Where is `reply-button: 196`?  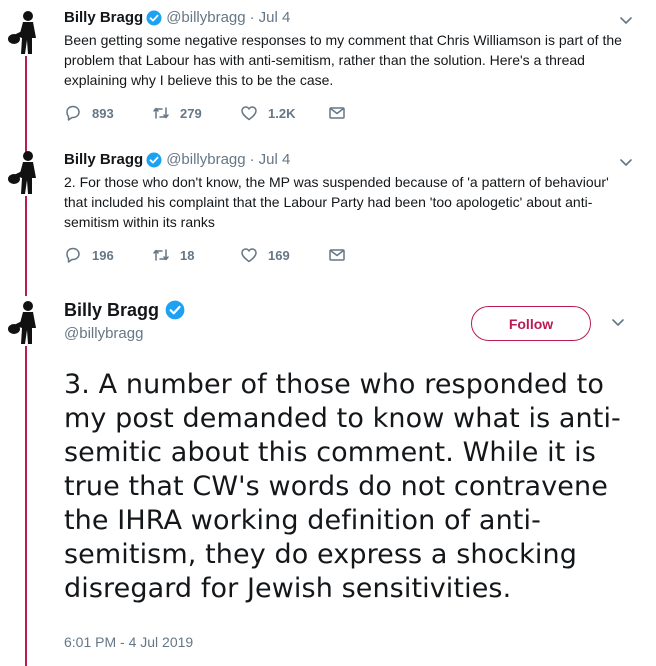
reply-button: 196 is located at coordinates (108, 255).